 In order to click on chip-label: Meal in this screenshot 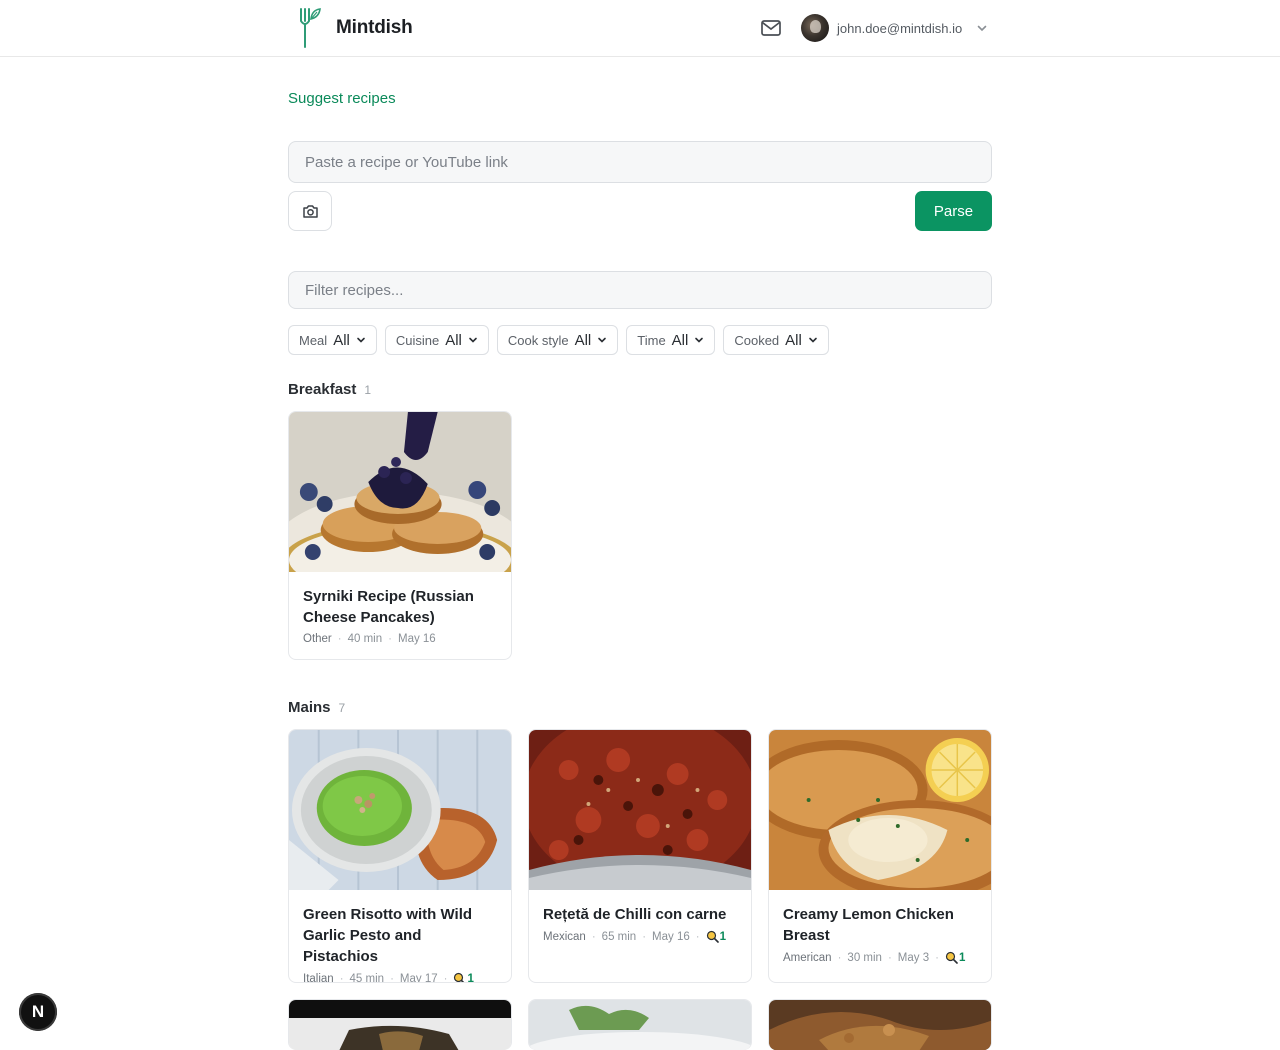, I will do `click(313, 340)`.